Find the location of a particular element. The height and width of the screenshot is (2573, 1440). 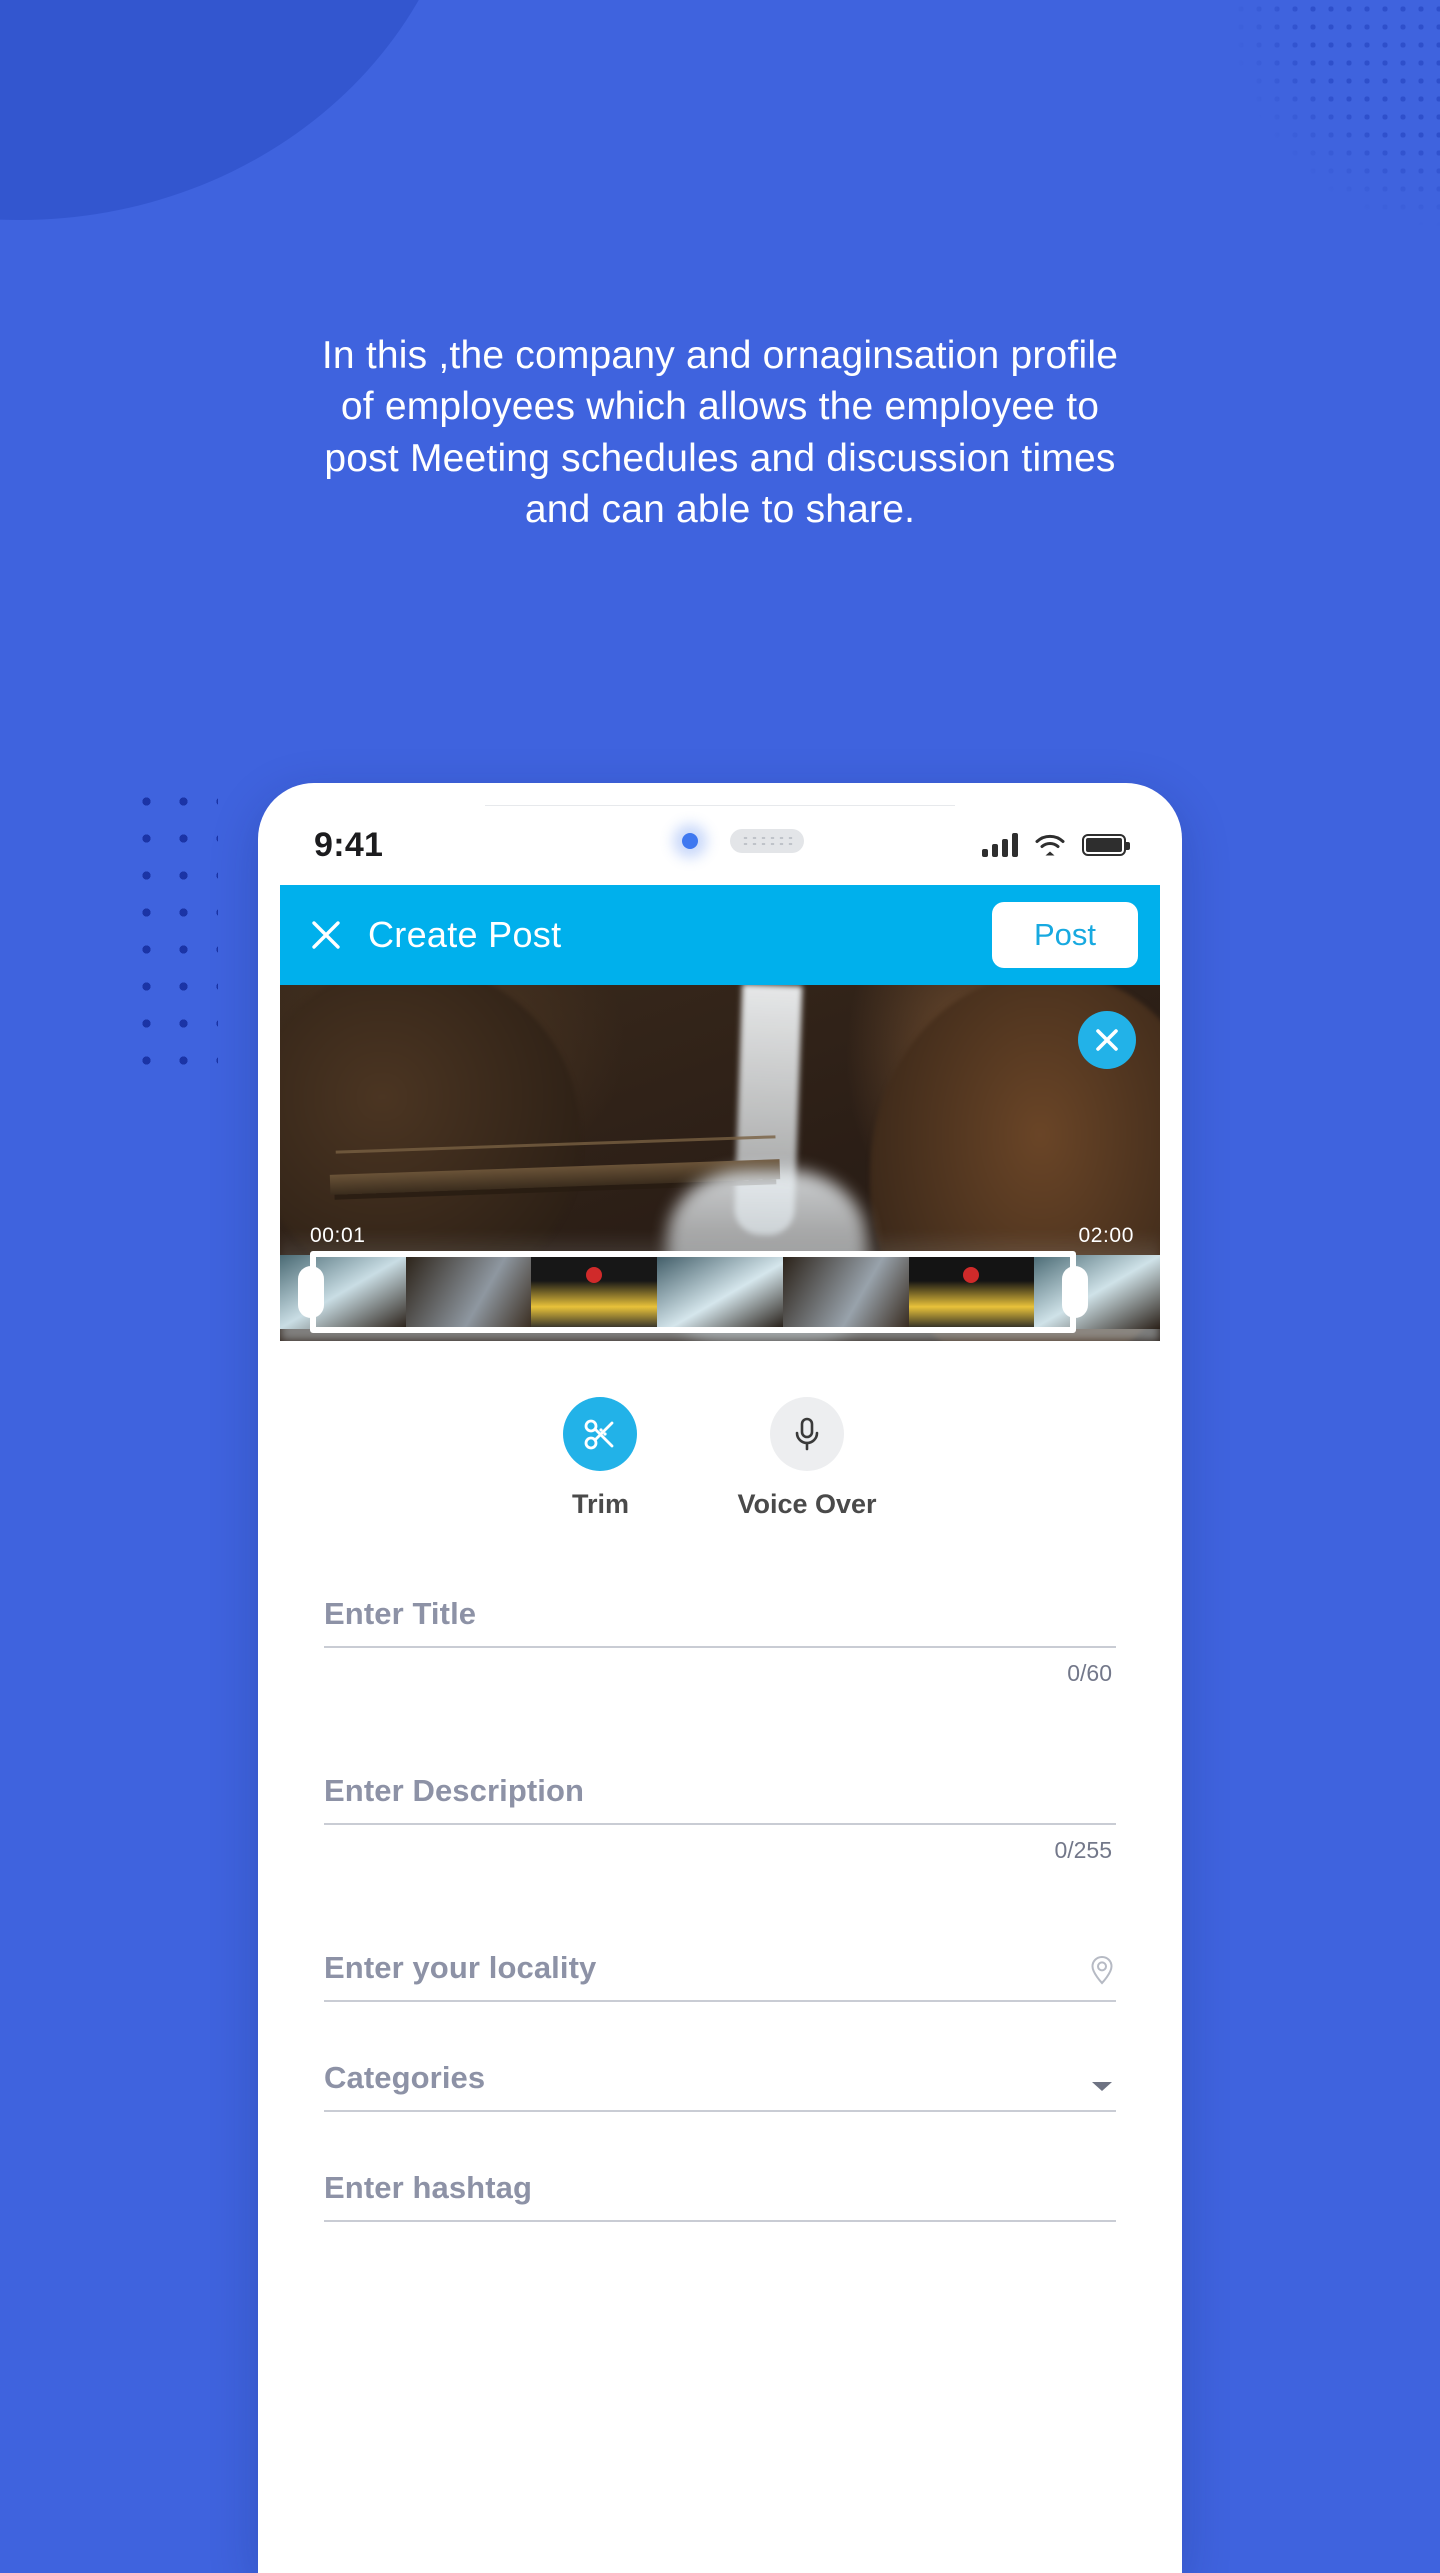

timeline-start-time: 00:01 is located at coordinates (338, 1235).